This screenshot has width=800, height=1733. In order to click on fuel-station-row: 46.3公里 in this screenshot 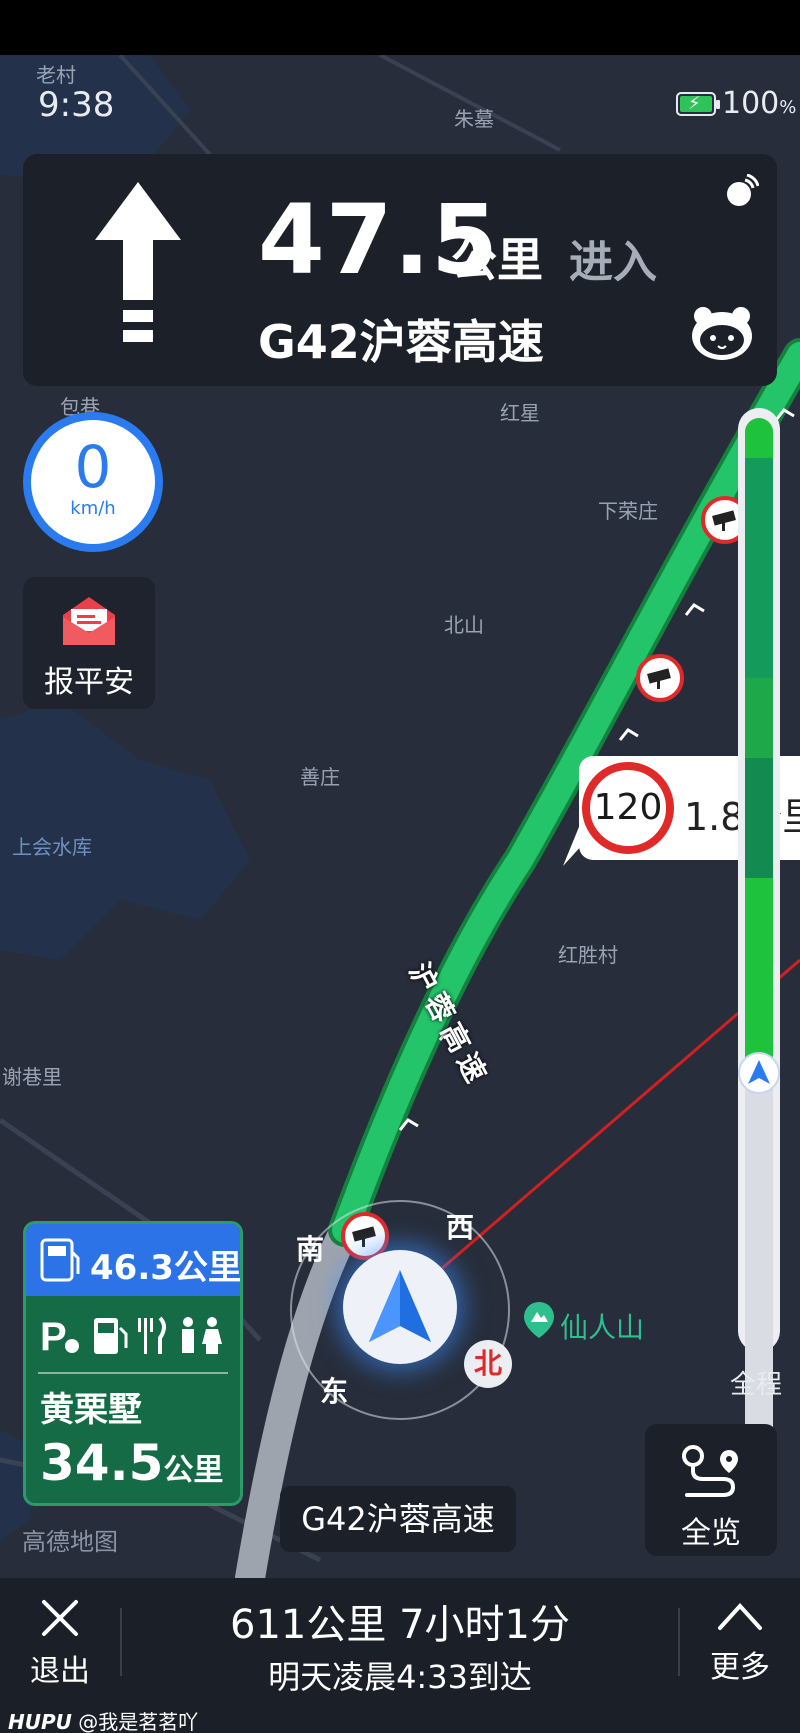, I will do `click(133, 1260)`.